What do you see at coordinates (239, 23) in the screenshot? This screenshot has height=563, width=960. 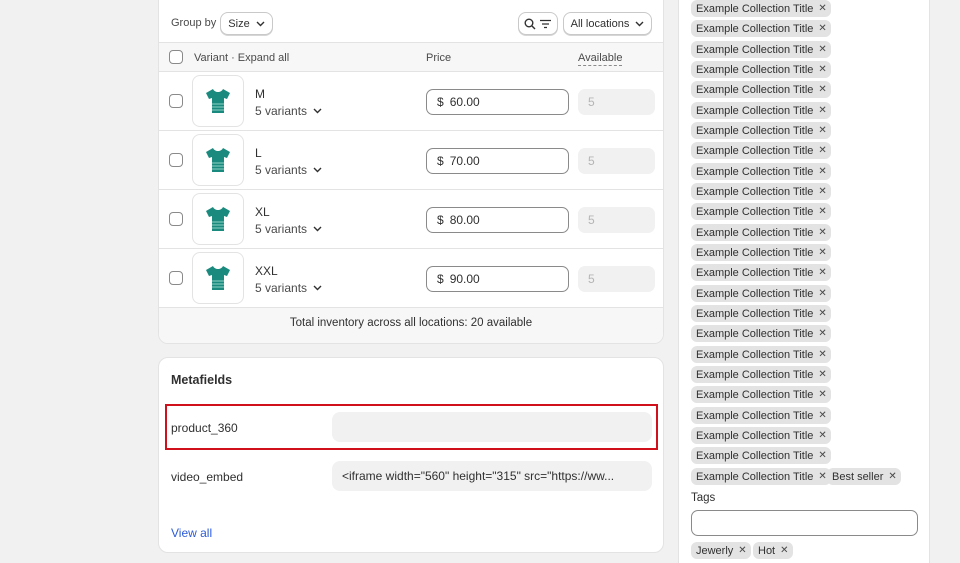 I see `group-by-value: Size` at bounding box center [239, 23].